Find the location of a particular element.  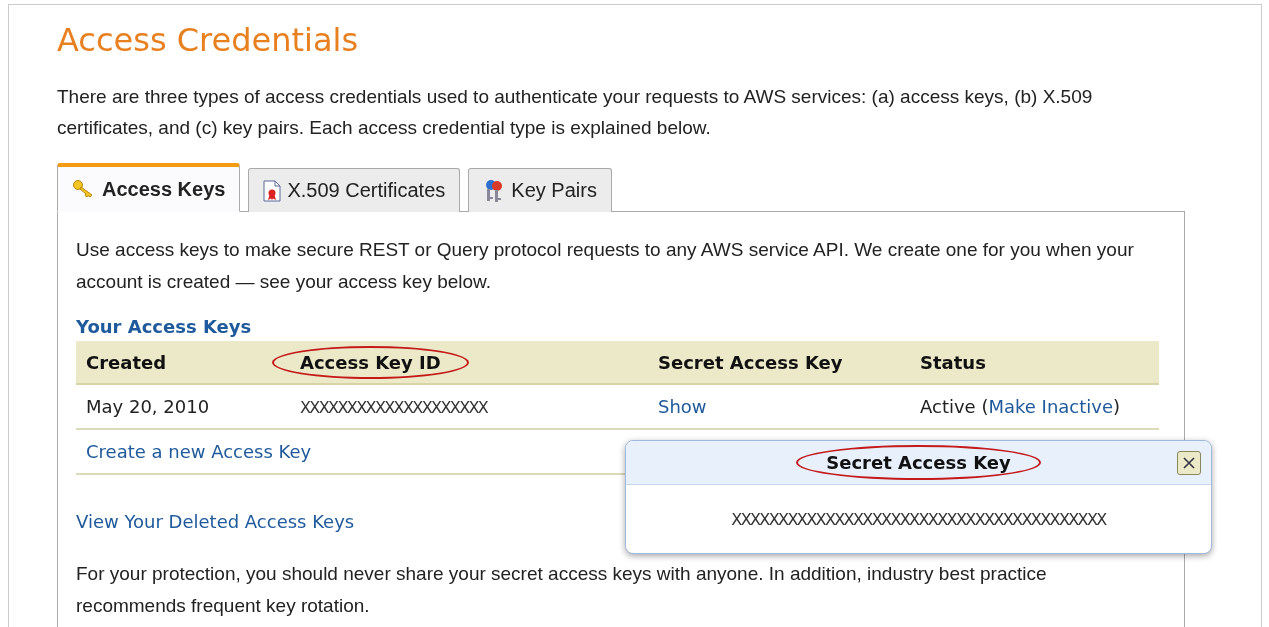

column-header: Access Key ID is located at coordinates (370, 362).